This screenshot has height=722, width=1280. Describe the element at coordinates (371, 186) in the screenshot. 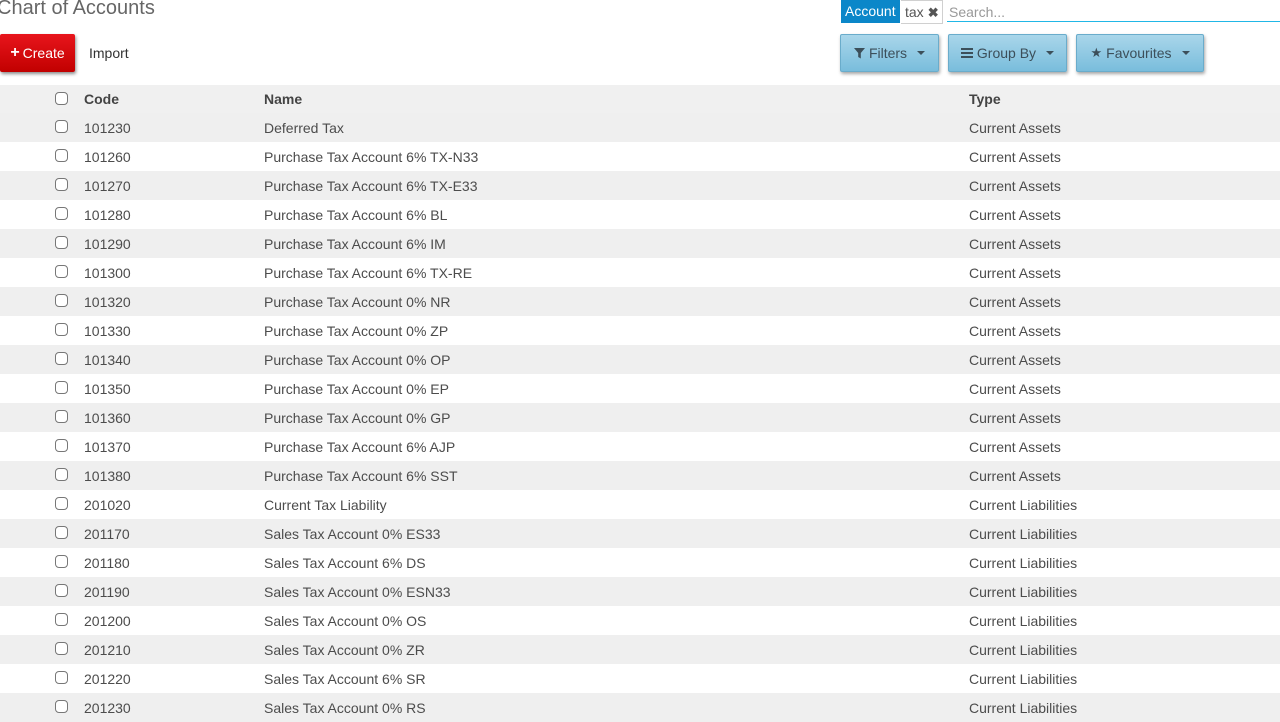

I see `cell-name: Purchase Tax Account 6% TX-E33` at that location.